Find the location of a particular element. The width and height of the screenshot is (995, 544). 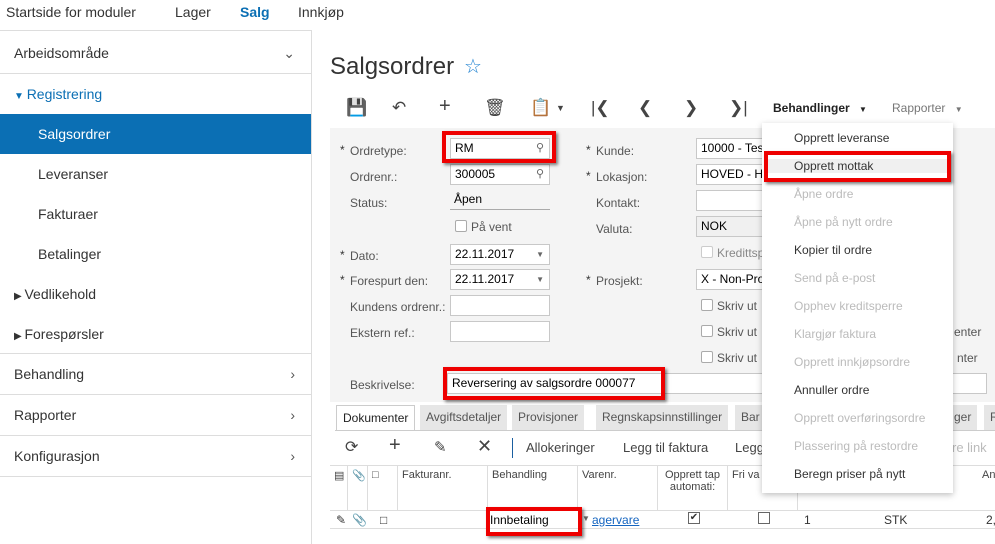

legg-button: Legg is located at coordinates (749, 447).